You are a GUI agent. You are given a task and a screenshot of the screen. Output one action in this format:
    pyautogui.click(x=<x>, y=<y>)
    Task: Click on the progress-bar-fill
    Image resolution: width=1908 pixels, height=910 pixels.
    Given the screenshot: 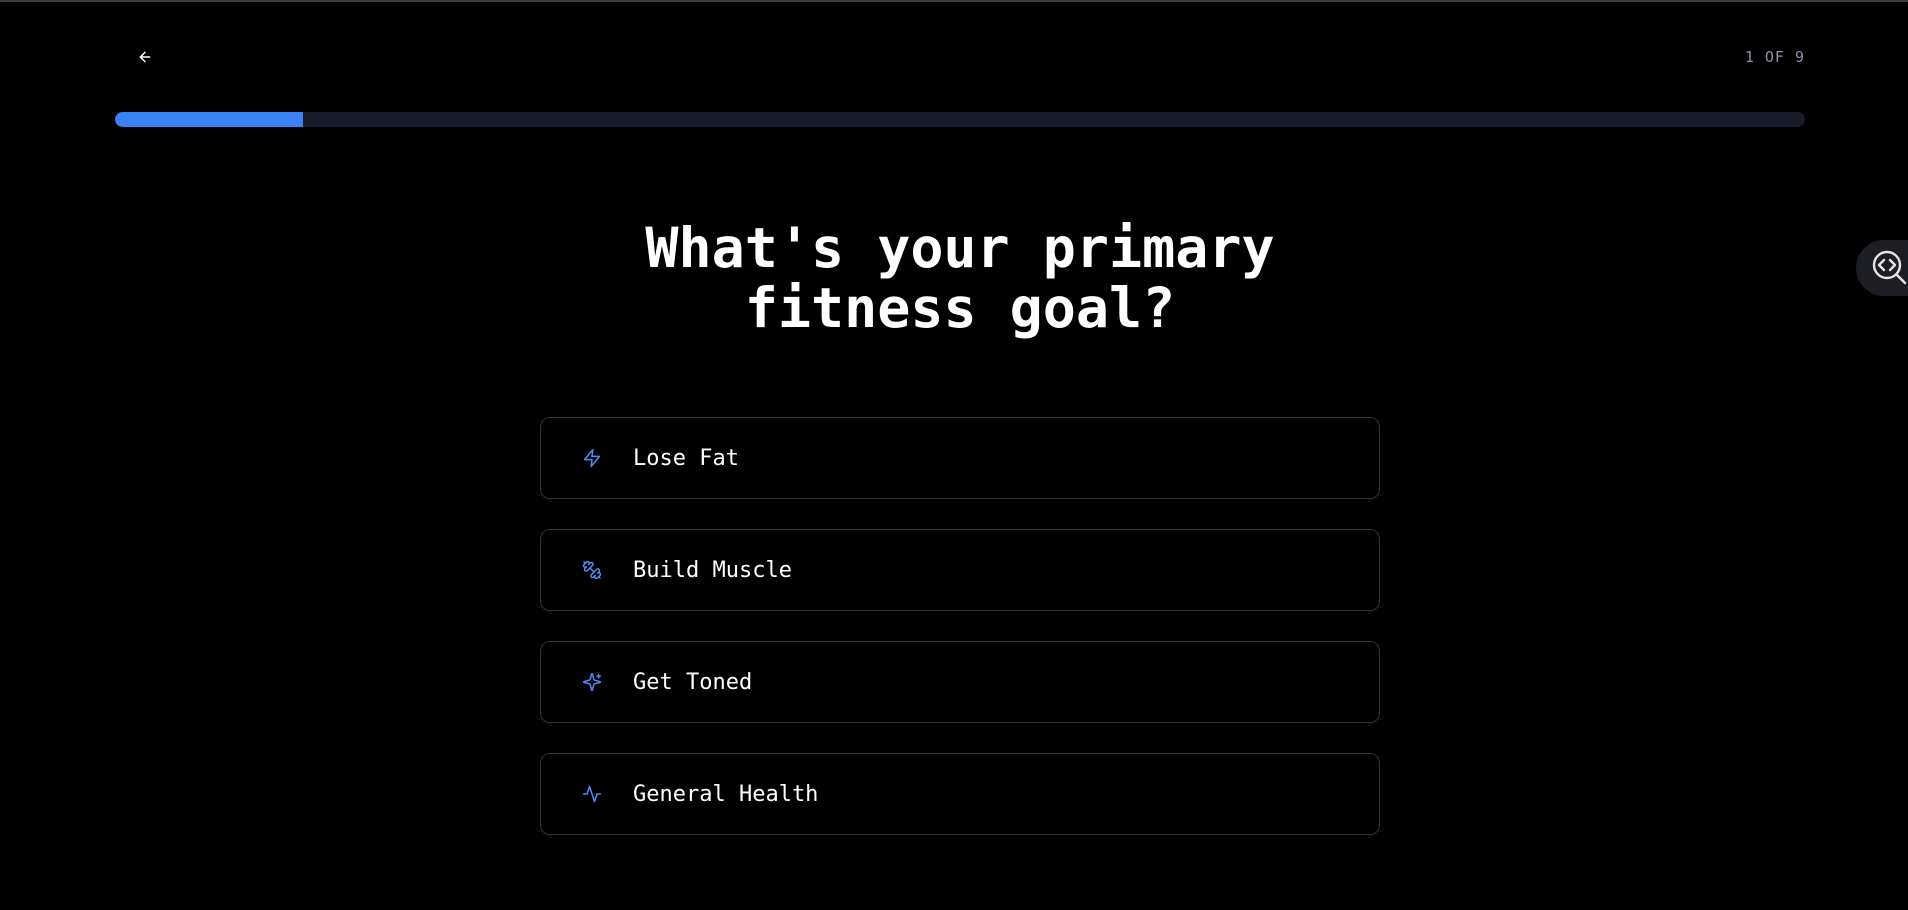 What is the action you would take?
    pyautogui.click(x=209, y=119)
    